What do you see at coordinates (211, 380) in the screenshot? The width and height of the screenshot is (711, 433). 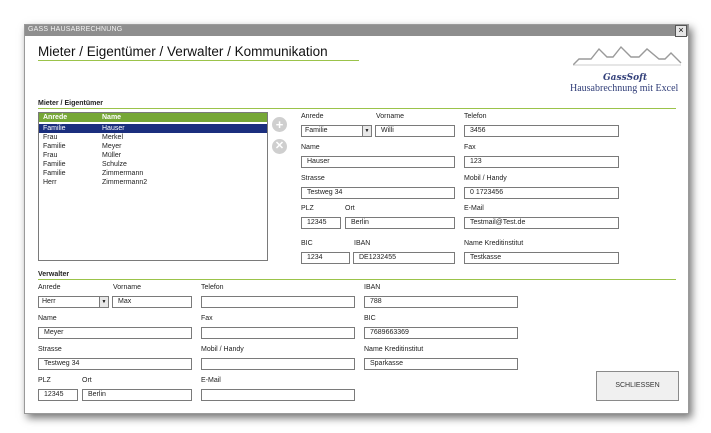 I see `manager-email-label: E-Mail` at bounding box center [211, 380].